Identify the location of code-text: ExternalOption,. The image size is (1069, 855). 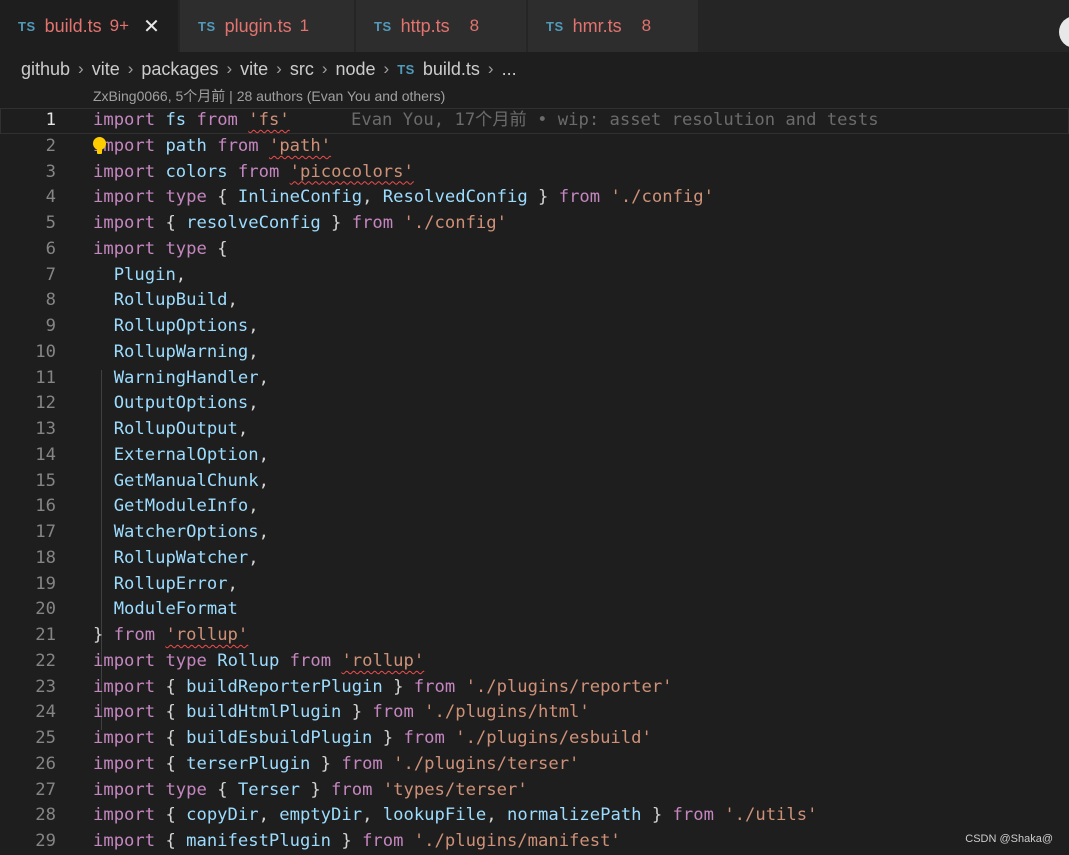
(181, 456).